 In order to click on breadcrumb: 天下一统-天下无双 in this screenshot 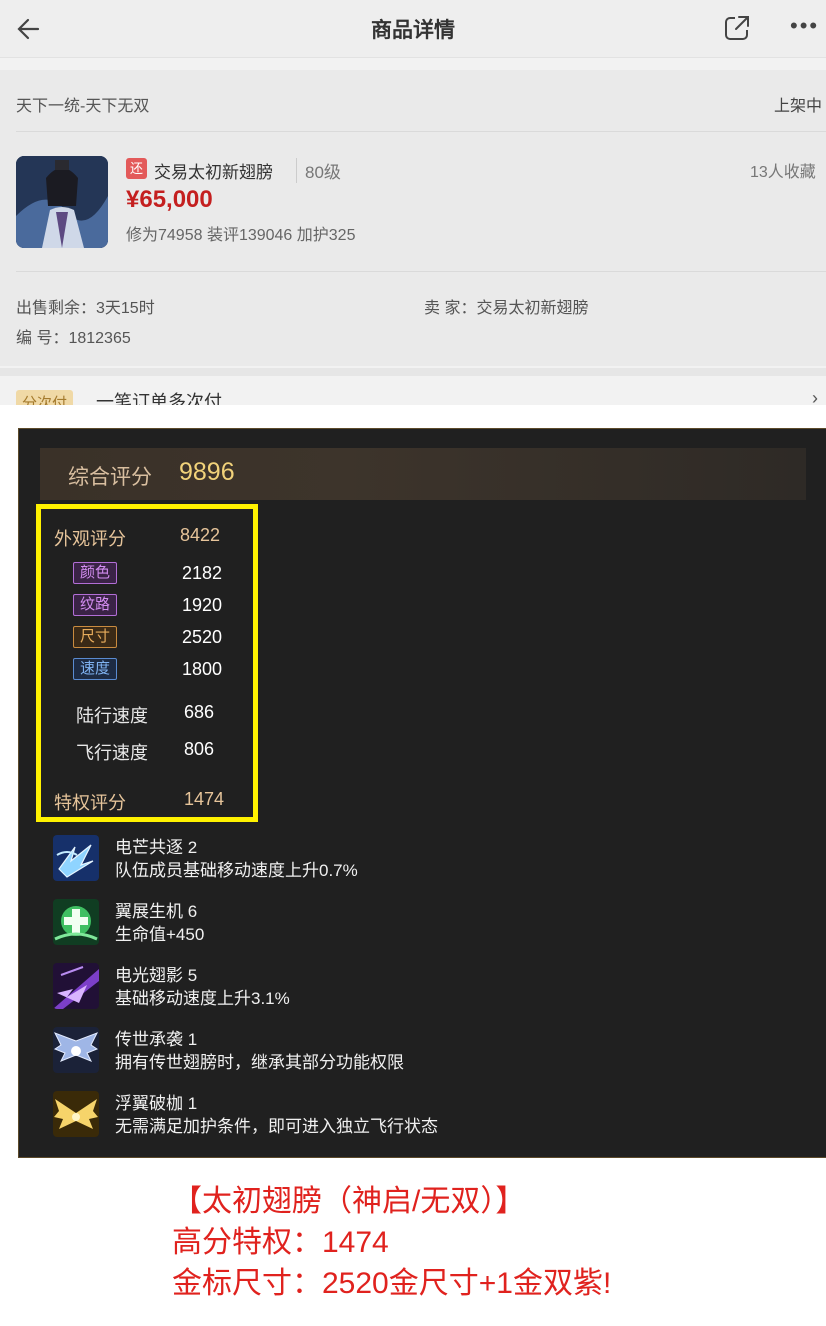, I will do `click(82, 104)`.